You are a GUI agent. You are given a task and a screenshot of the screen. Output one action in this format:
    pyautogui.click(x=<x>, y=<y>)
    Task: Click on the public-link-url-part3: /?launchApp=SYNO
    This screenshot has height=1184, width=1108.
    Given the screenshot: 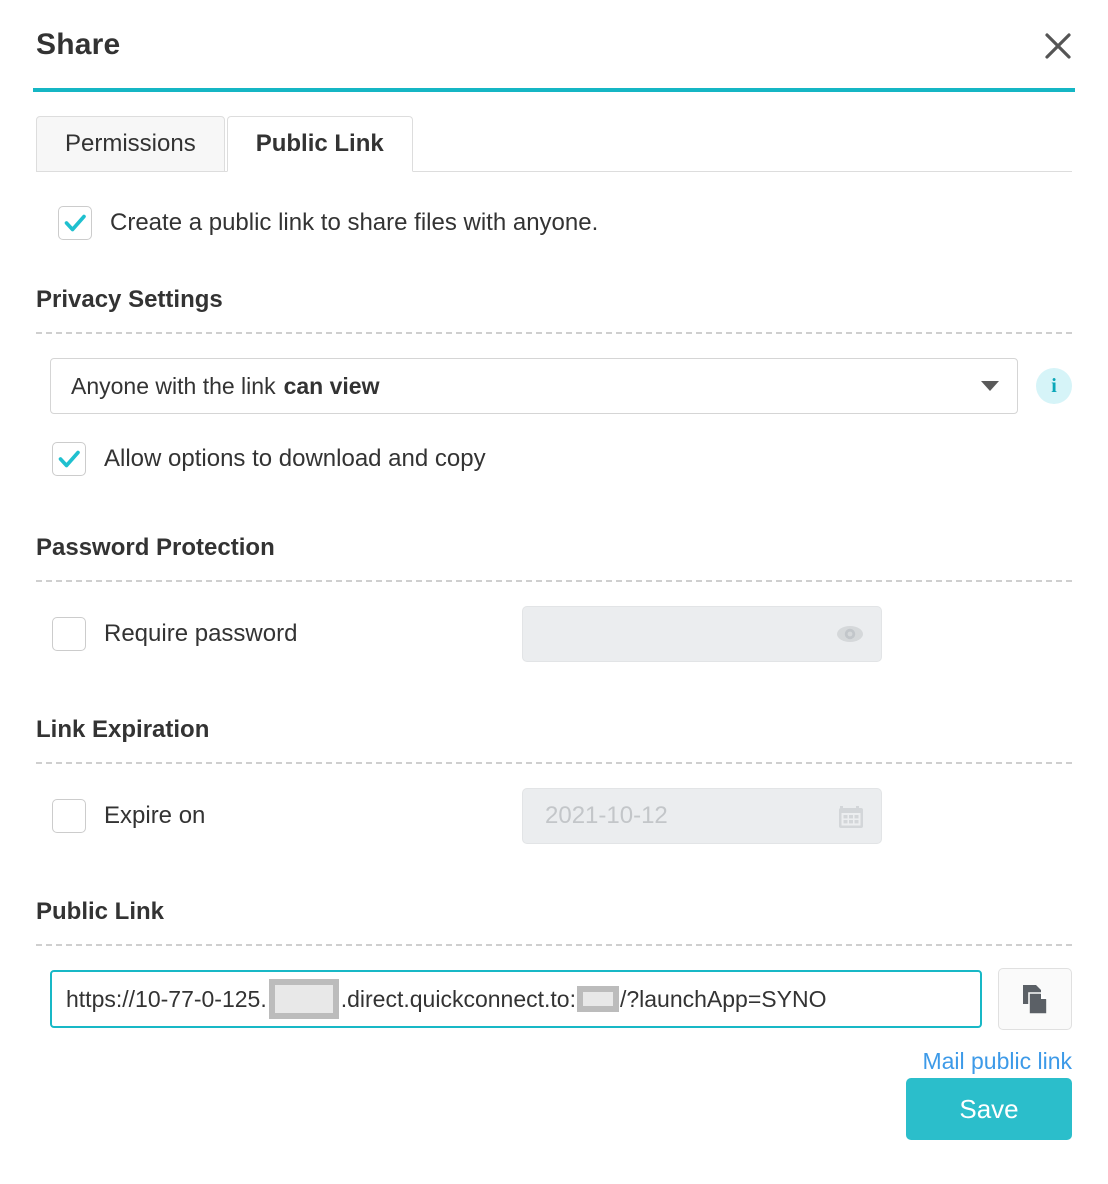 What is the action you would take?
    pyautogui.click(x=723, y=998)
    